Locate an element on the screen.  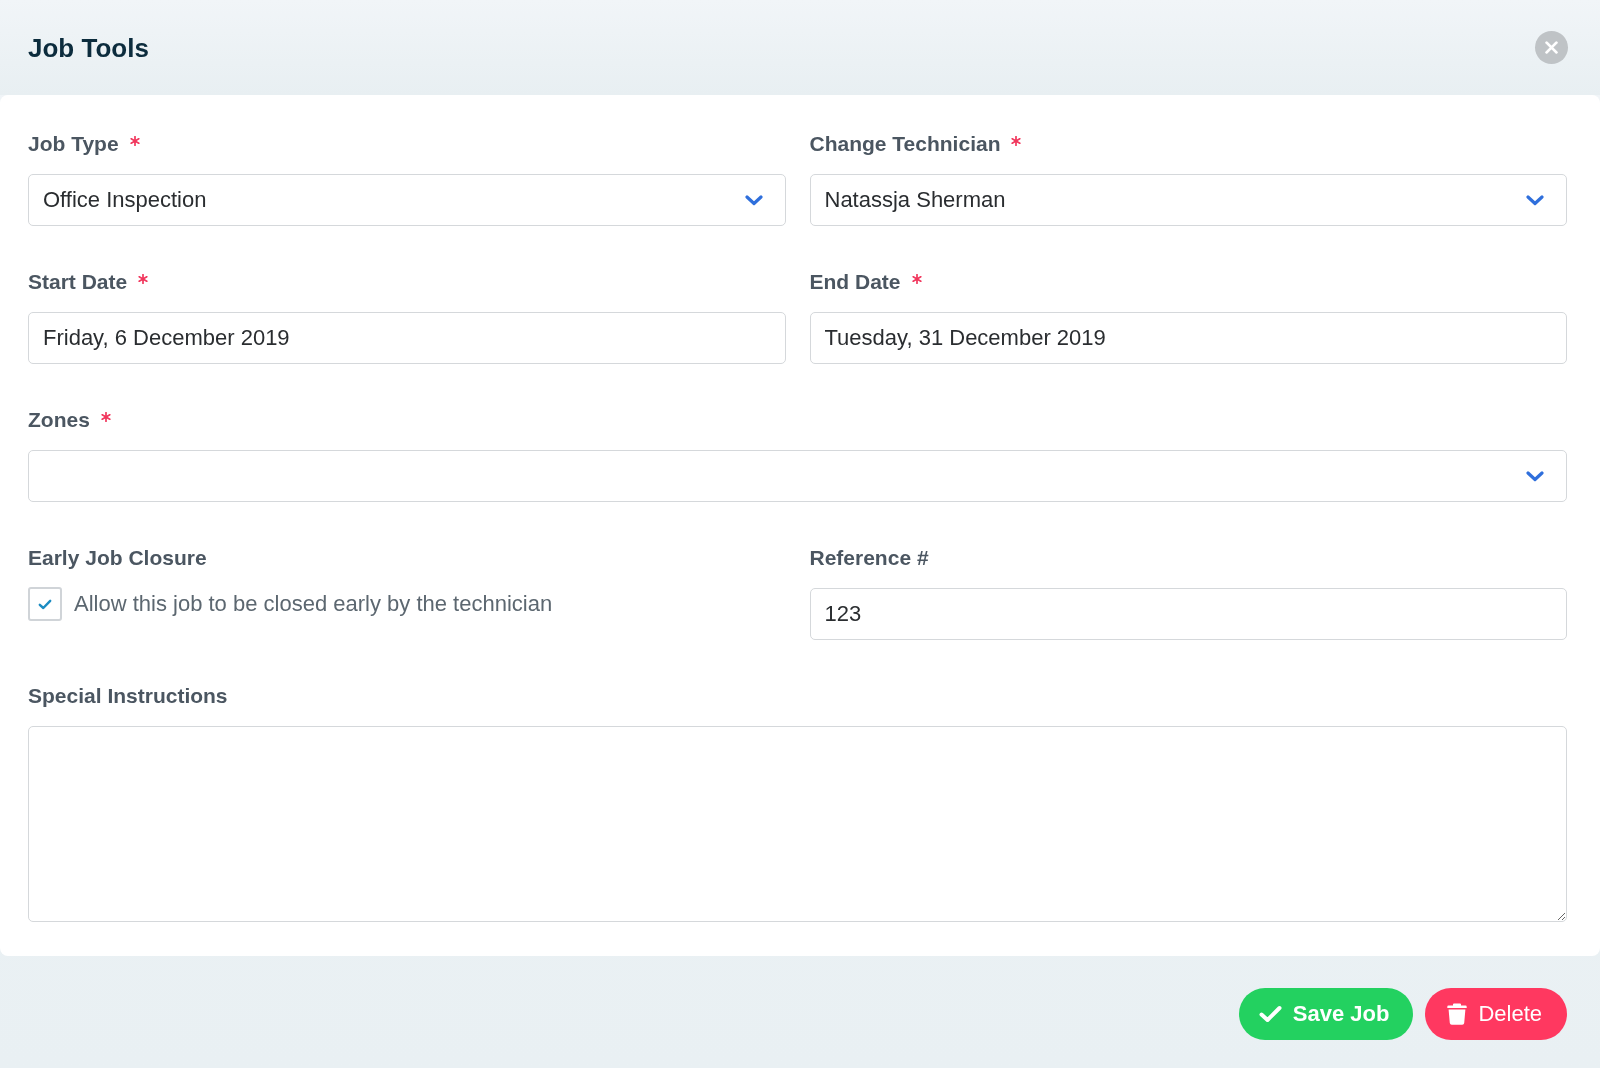
dialog-title: Job Tools is located at coordinates (88, 47).